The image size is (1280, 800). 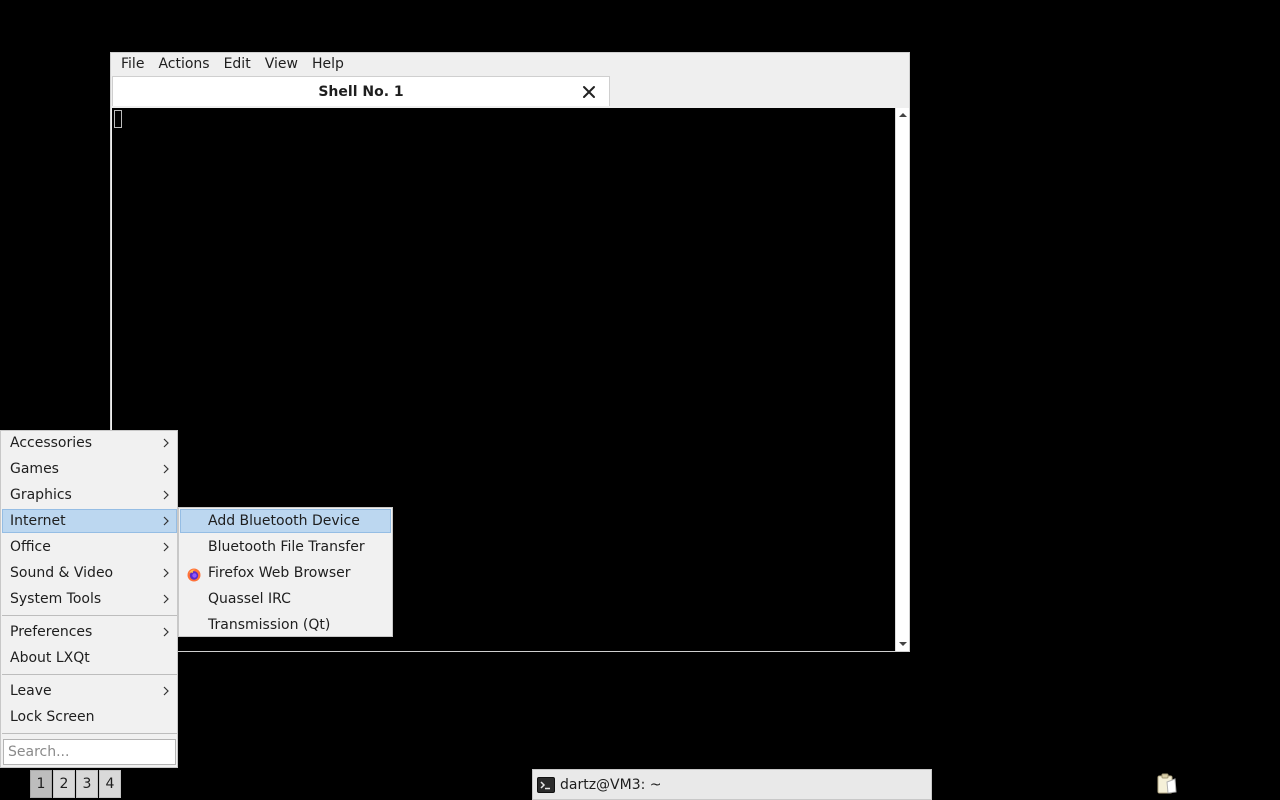 What do you see at coordinates (281, 64) in the screenshot?
I see `menu-view: View` at bounding box center [281, 64].